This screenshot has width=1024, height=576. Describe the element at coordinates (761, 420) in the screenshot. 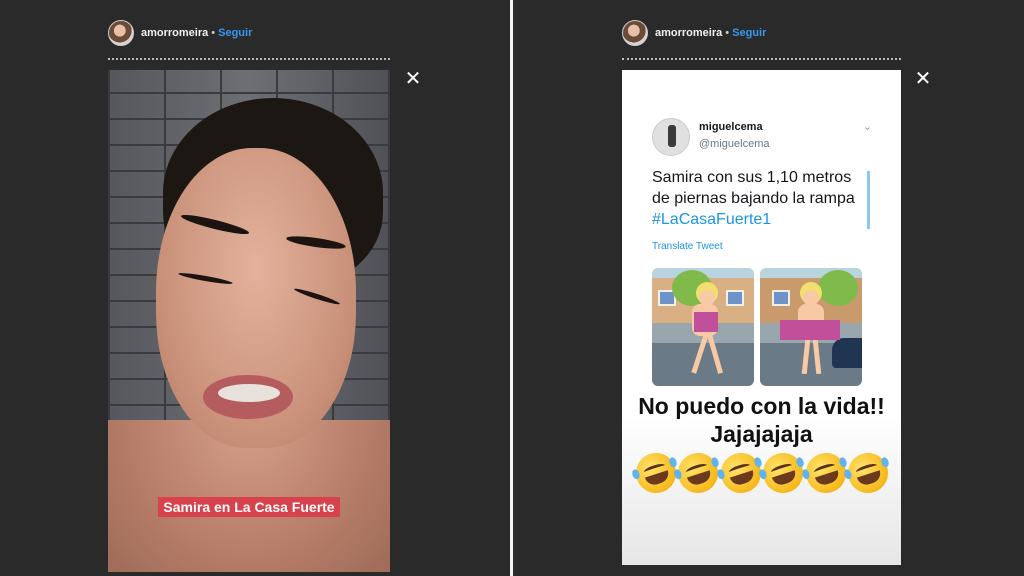

I see `overlay-text: No puedo con la vida!! Jajajajaja` at that location.